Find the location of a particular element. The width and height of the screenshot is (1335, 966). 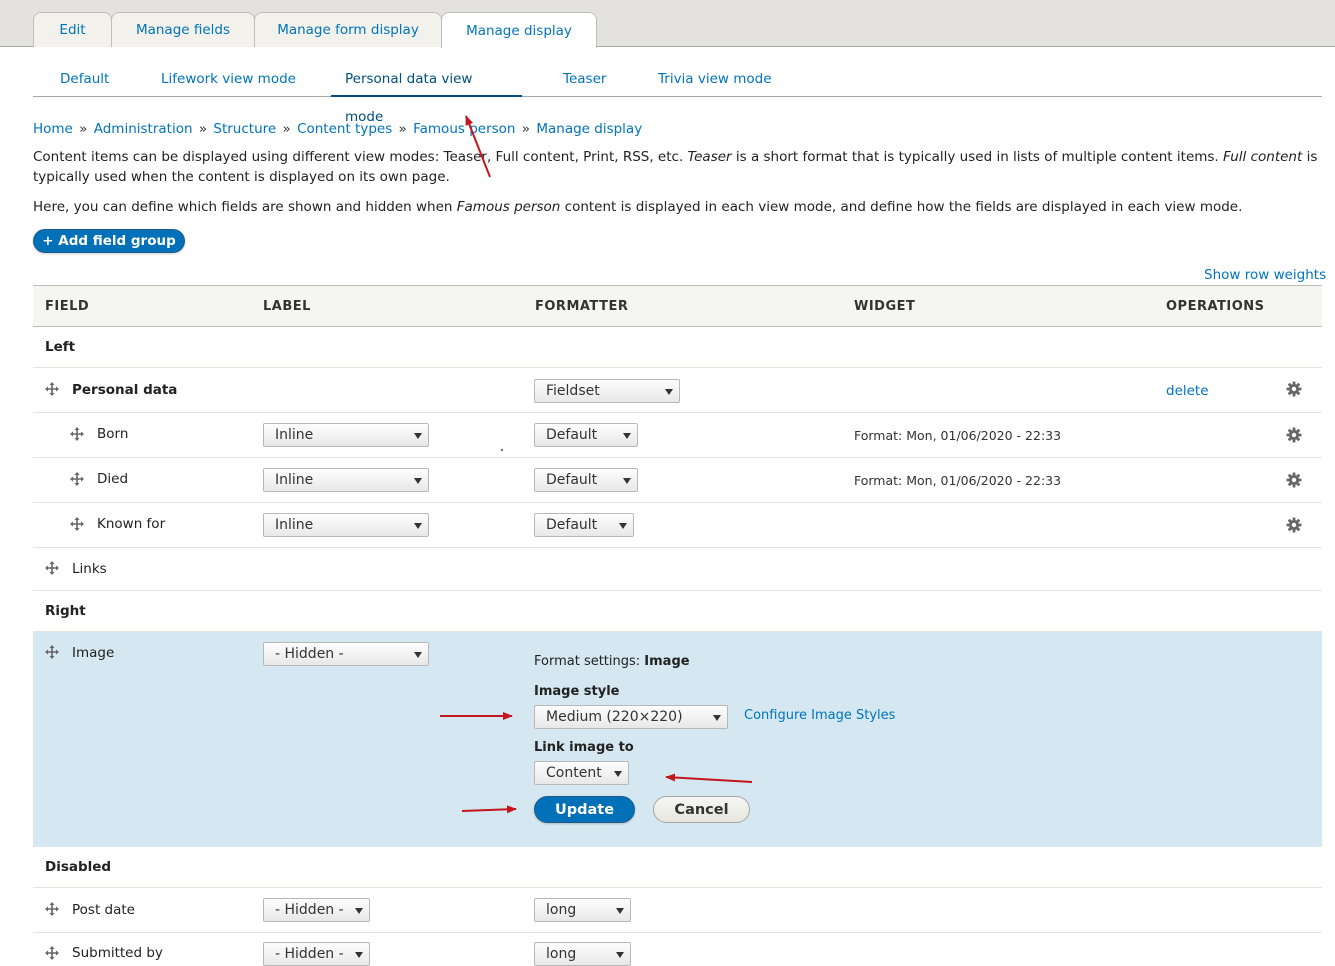

tab-manage-display: Manage display is located at coordinates (519, 30).